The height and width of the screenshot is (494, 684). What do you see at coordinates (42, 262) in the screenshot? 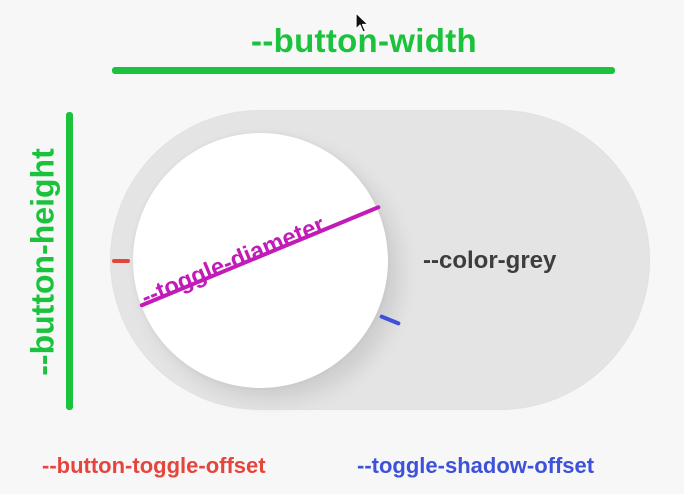
I see `button-height-label: --button-height` at bounding box center [42, 262].